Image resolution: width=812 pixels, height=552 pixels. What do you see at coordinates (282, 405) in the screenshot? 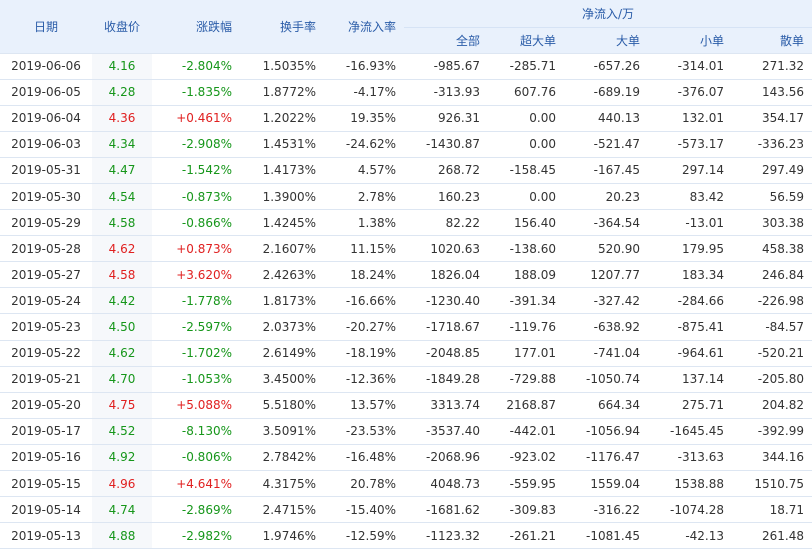
I see `cell-turnover: 5.5180%` at bounding box center [282, 405].